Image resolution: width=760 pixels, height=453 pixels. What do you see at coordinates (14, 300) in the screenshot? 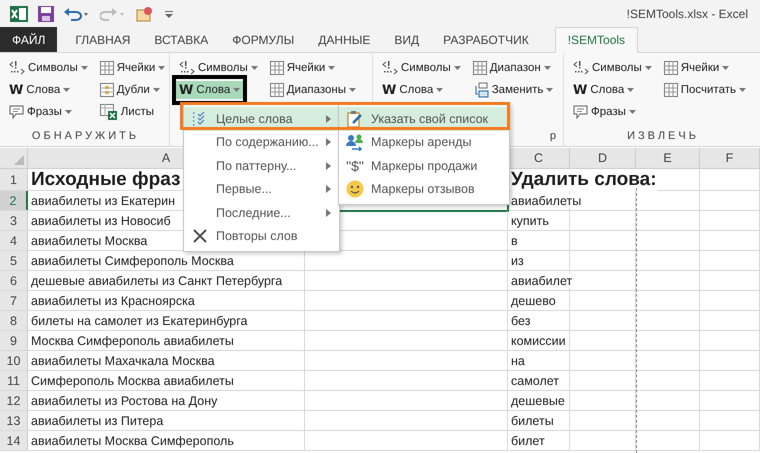
I see `row-header: 7` at bounding box center [14, 300].